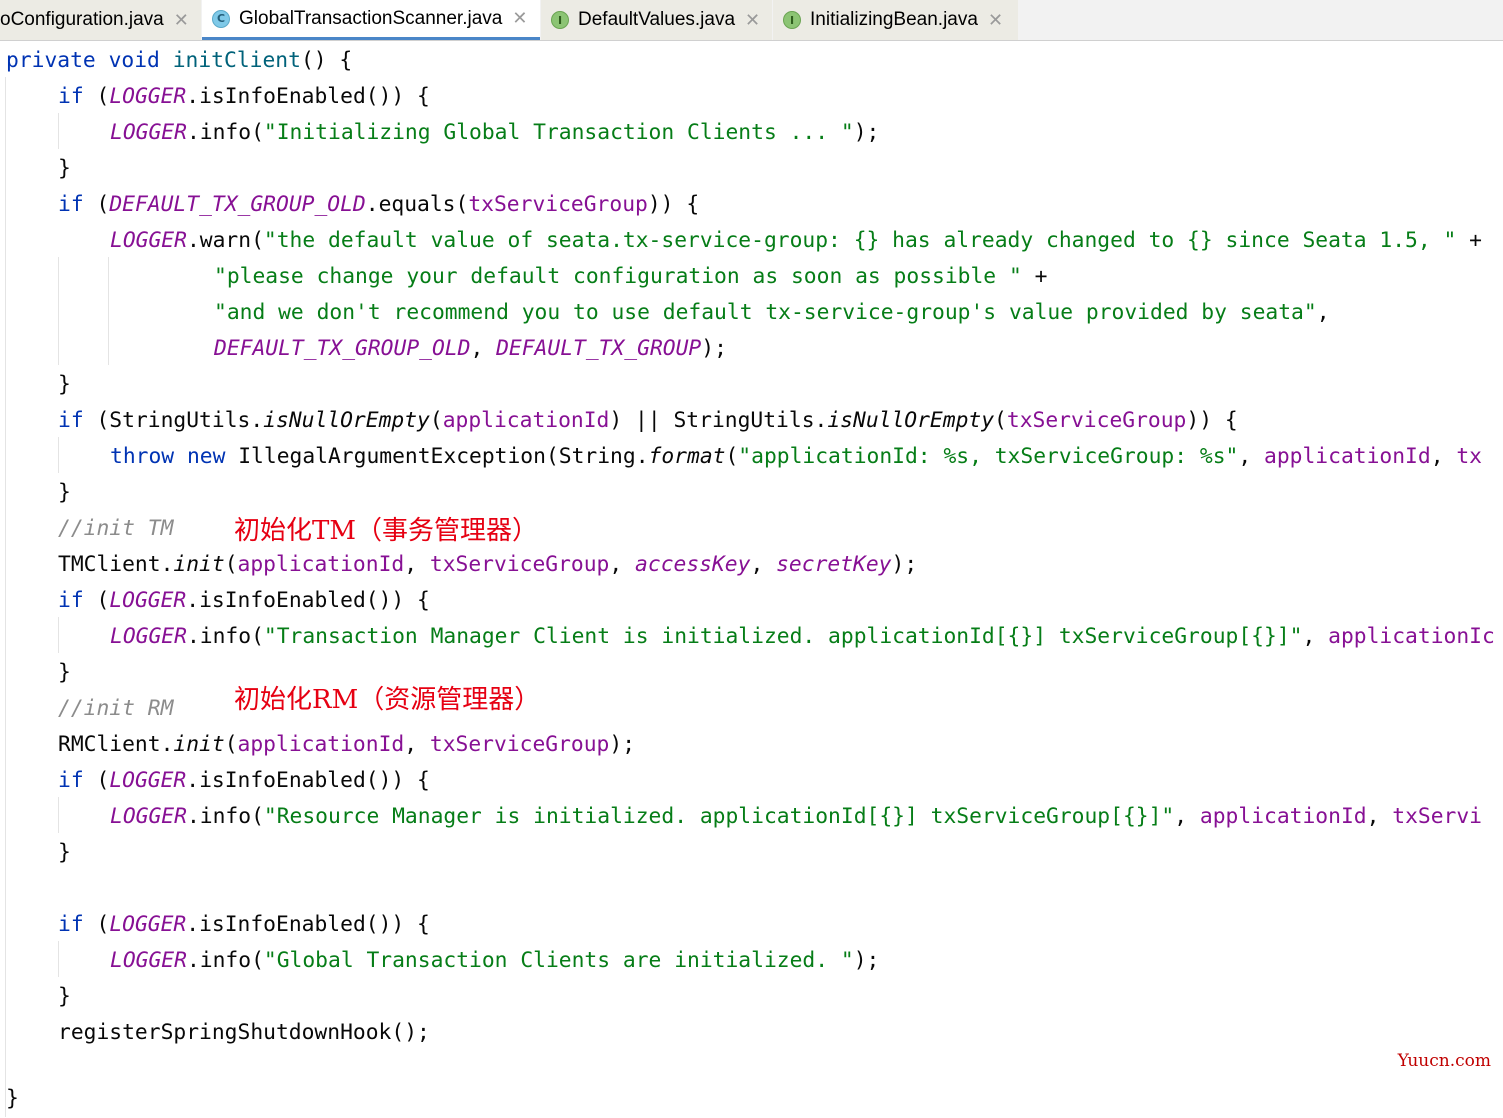  Describe the element at coordinates (142, 456) in the screenshot. I see `keyword: throw` at that location.